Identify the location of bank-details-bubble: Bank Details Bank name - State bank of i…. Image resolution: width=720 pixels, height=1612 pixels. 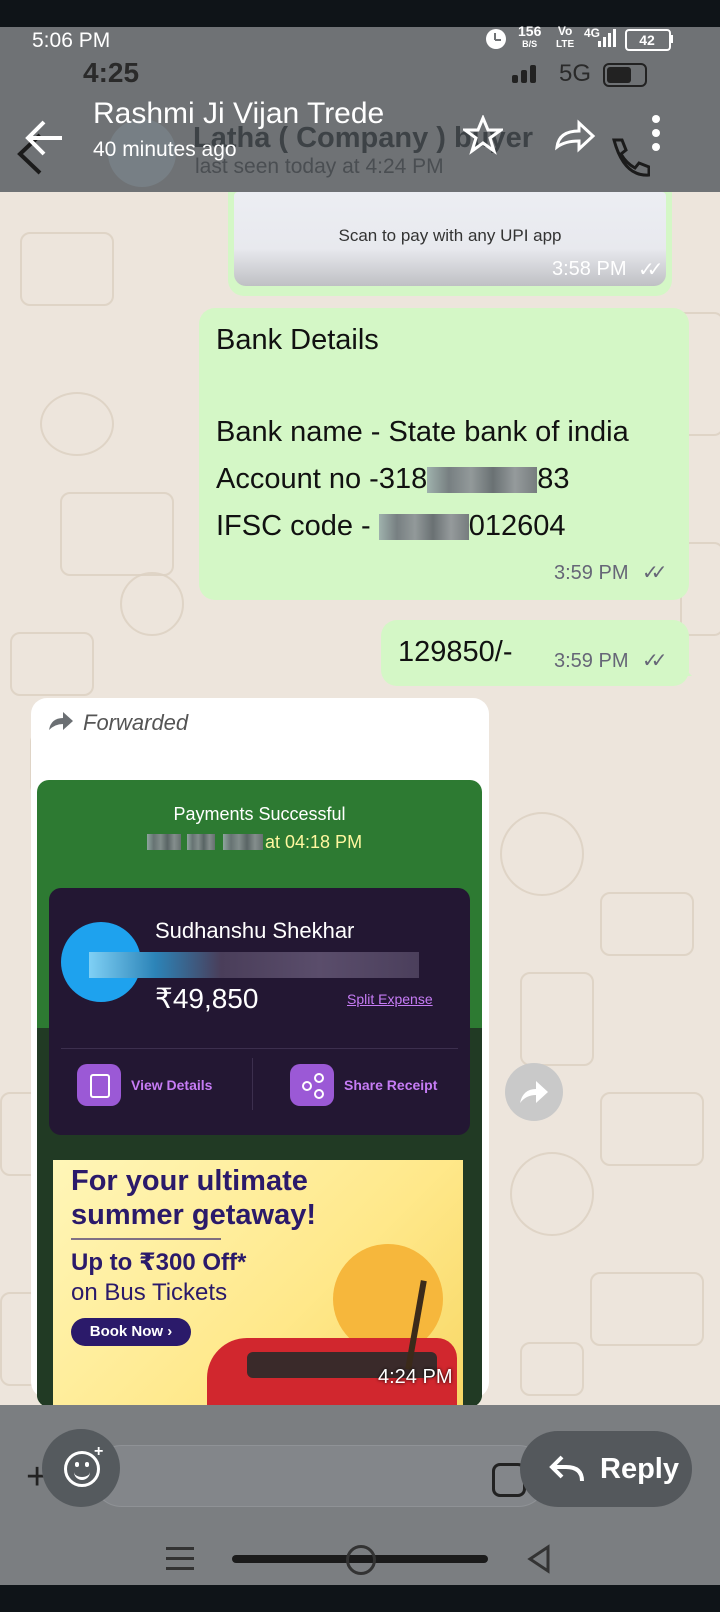
(444, 454).